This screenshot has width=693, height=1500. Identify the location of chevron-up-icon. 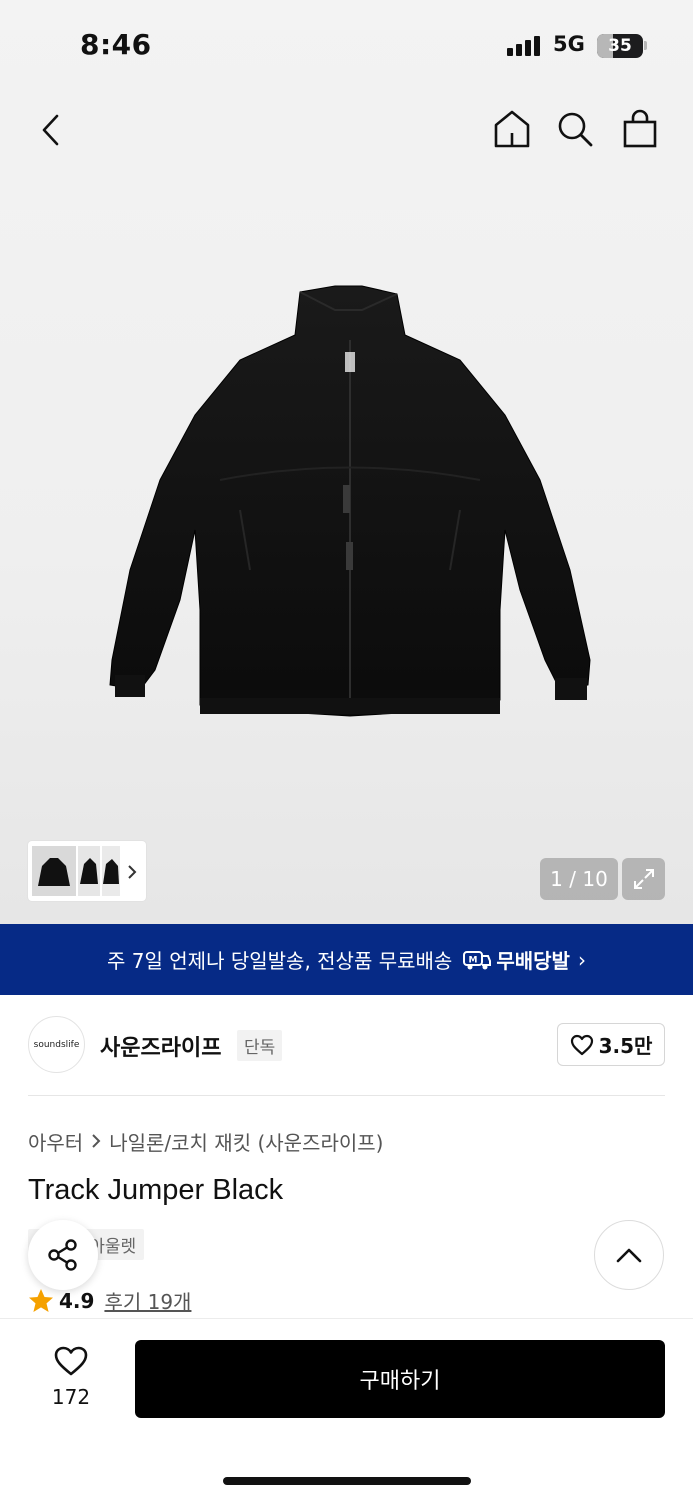
(629, 1255).